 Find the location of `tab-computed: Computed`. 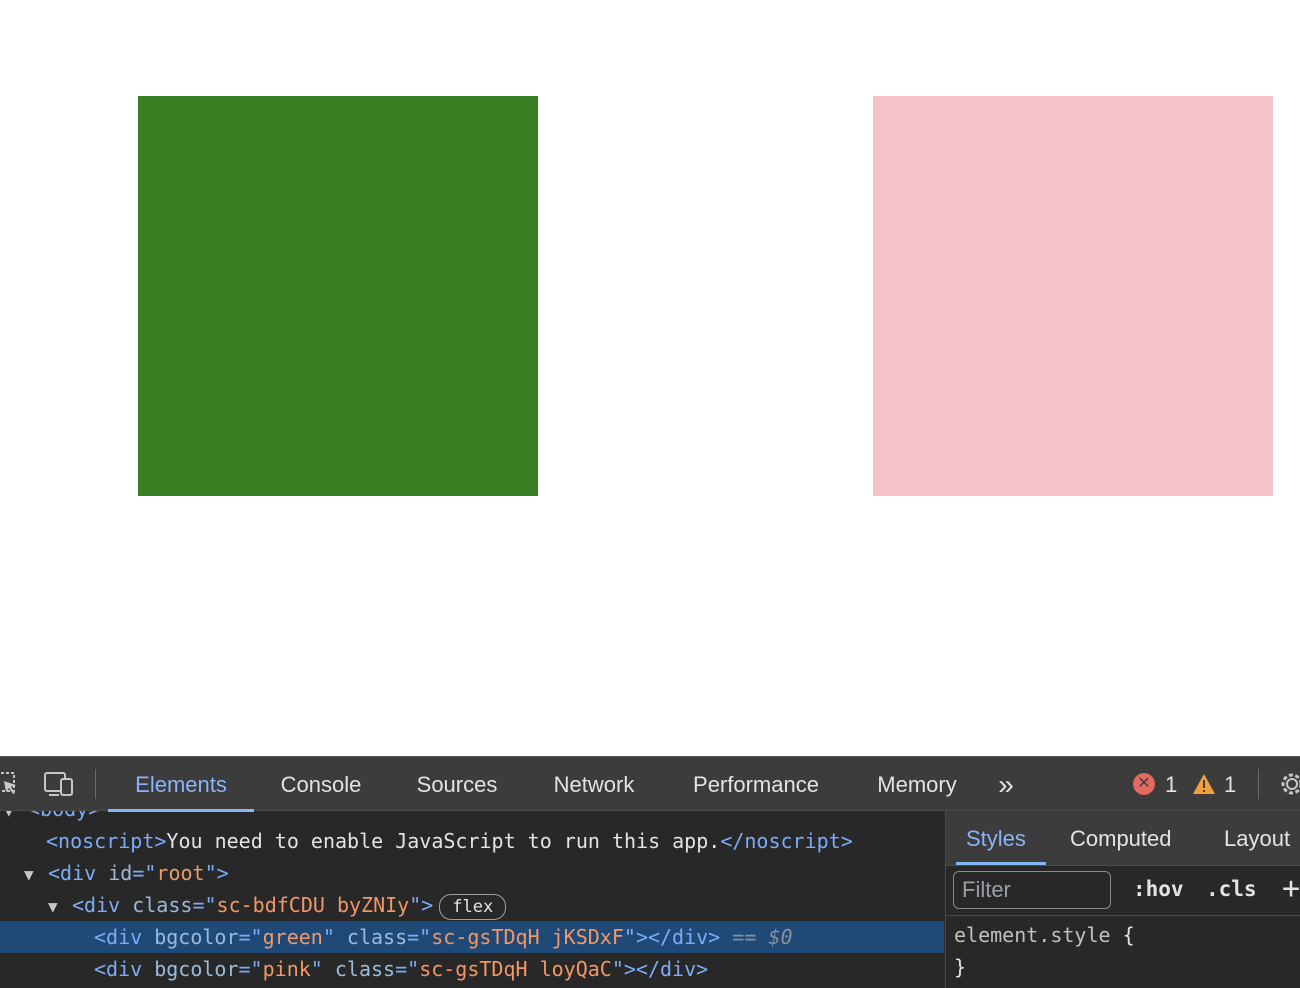

tab-computed: Computed is located at coordinates (1121, 837).